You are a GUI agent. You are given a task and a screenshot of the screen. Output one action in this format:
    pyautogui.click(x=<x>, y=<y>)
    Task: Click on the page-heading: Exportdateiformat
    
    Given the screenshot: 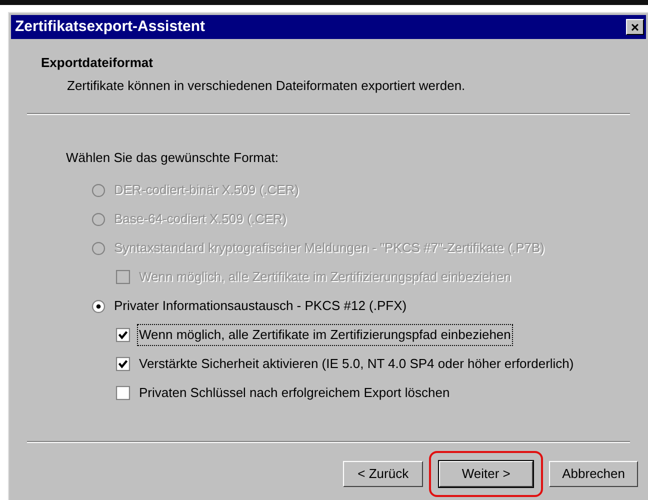 What is the action you would take?
    pyautogui.click(x=97, y=63)
    